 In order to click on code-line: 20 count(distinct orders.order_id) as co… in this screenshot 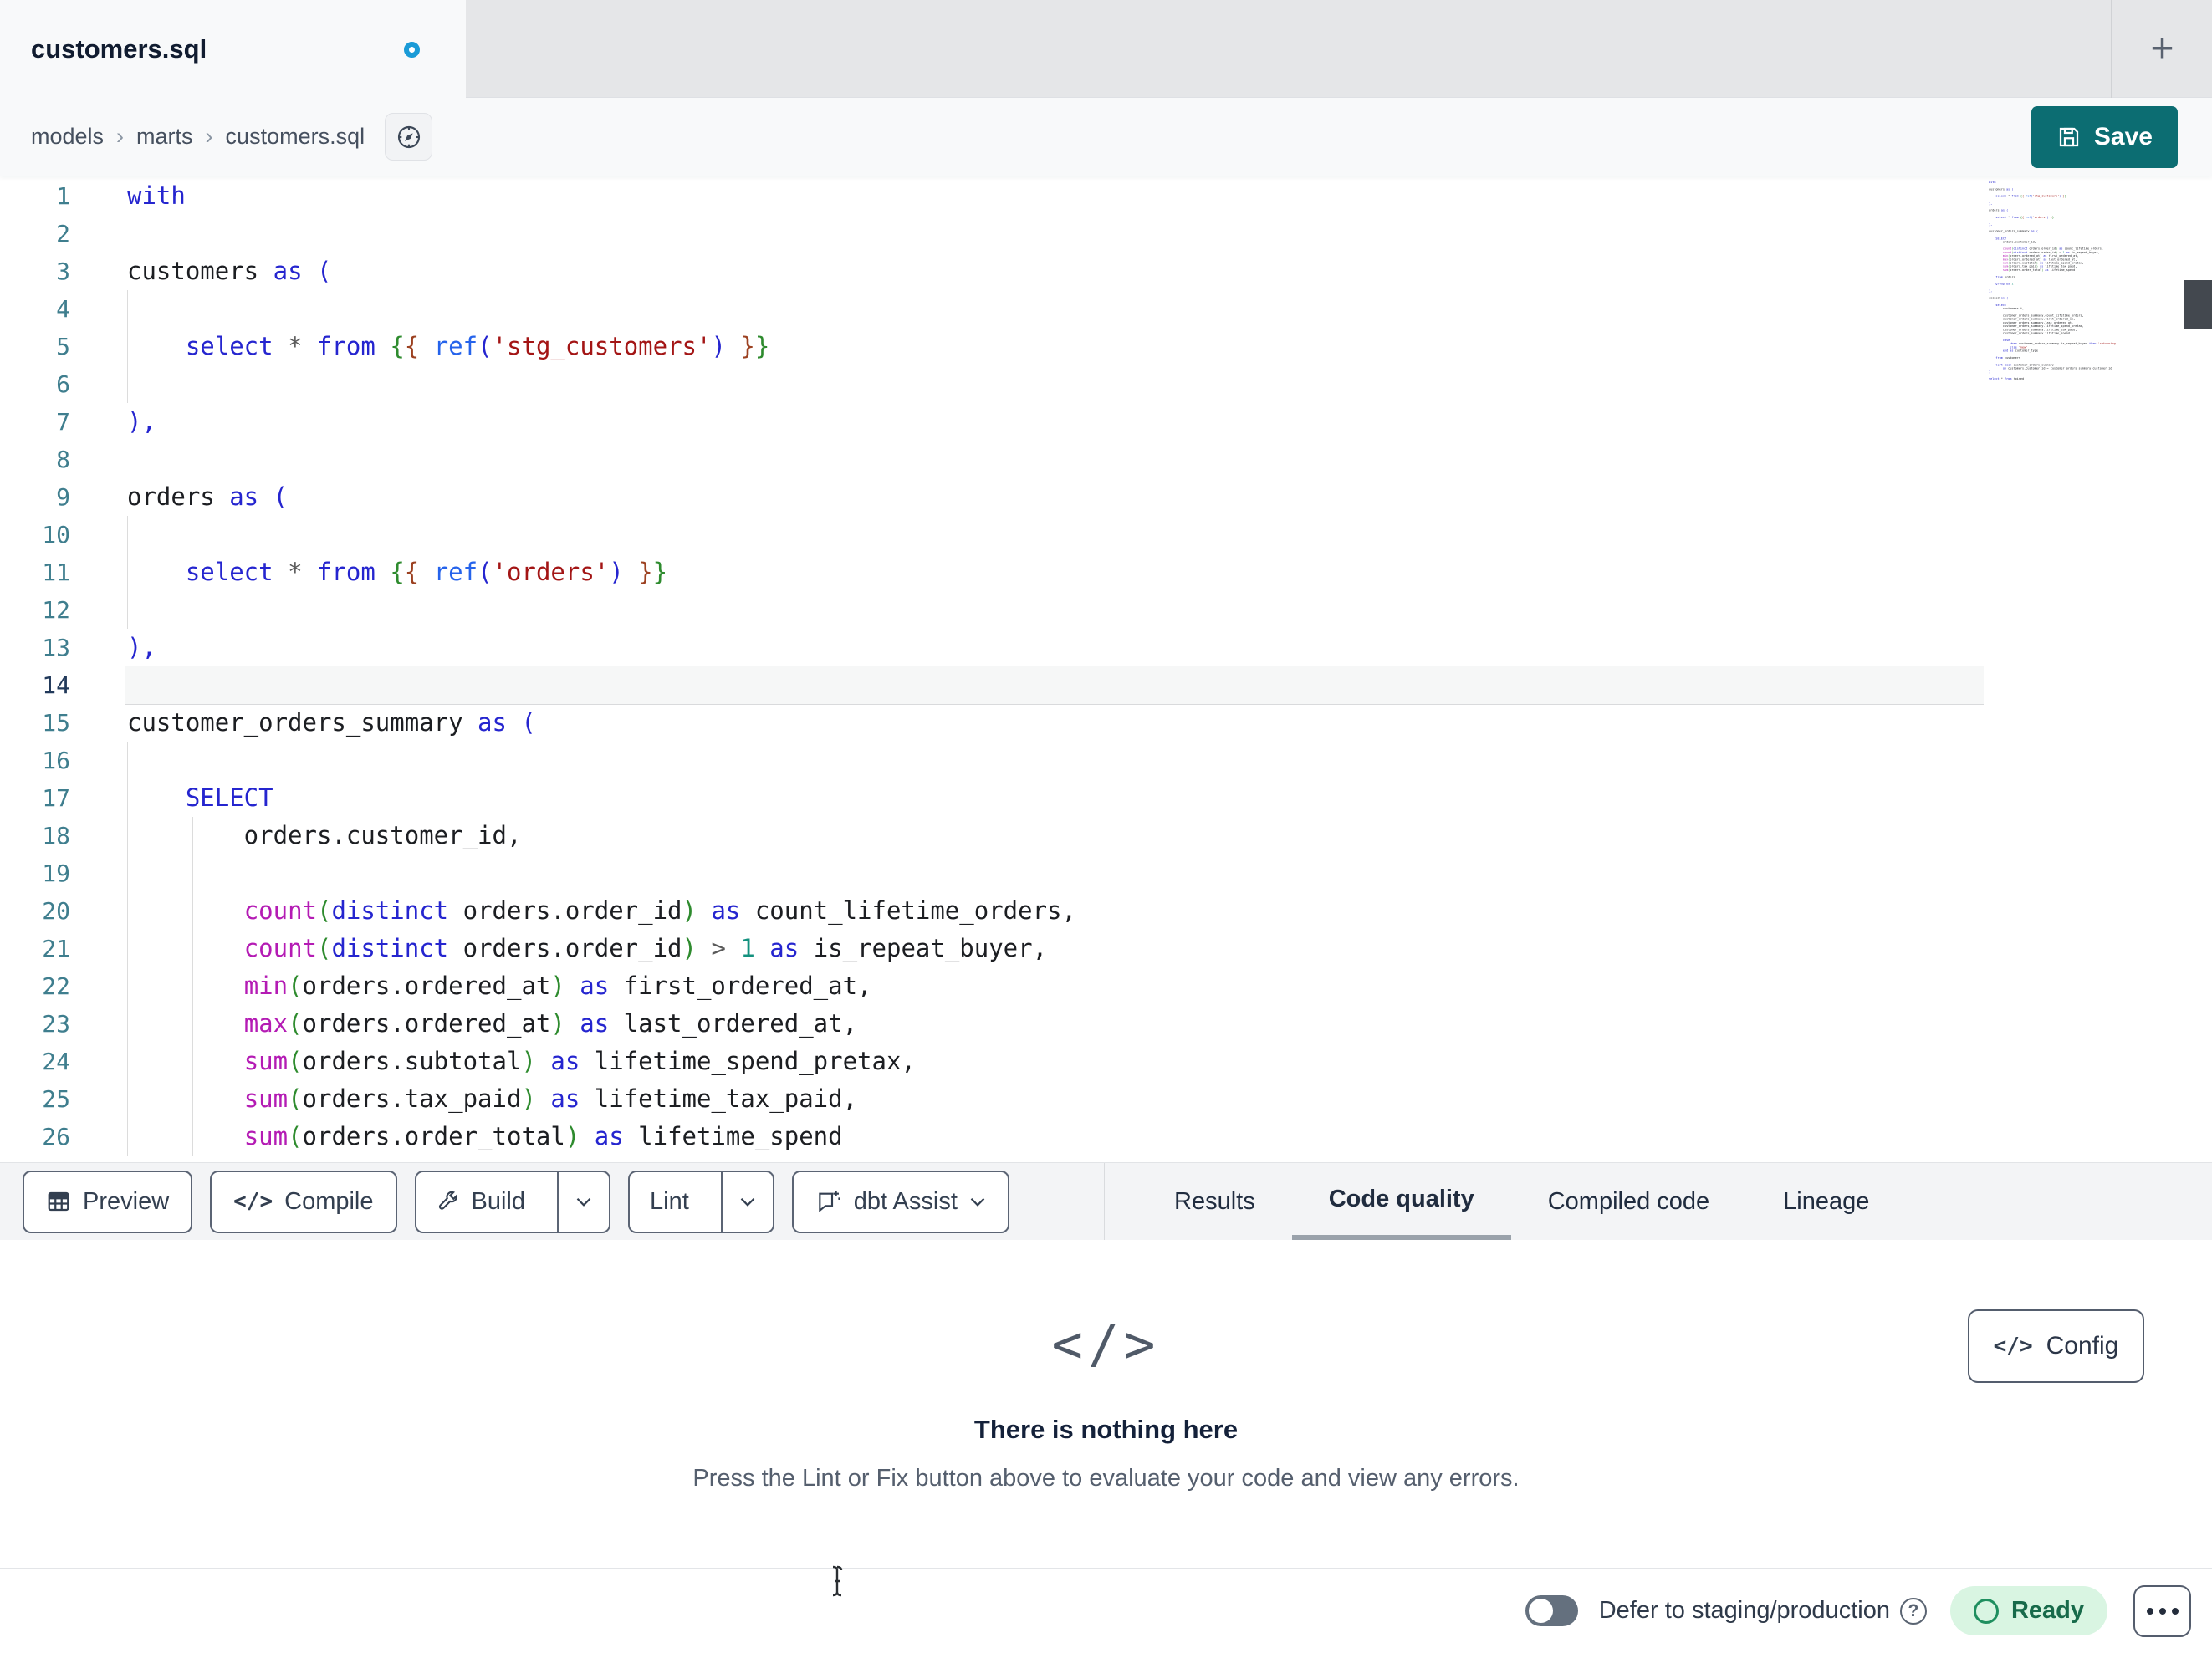, I will do `click(1106, 911)`.